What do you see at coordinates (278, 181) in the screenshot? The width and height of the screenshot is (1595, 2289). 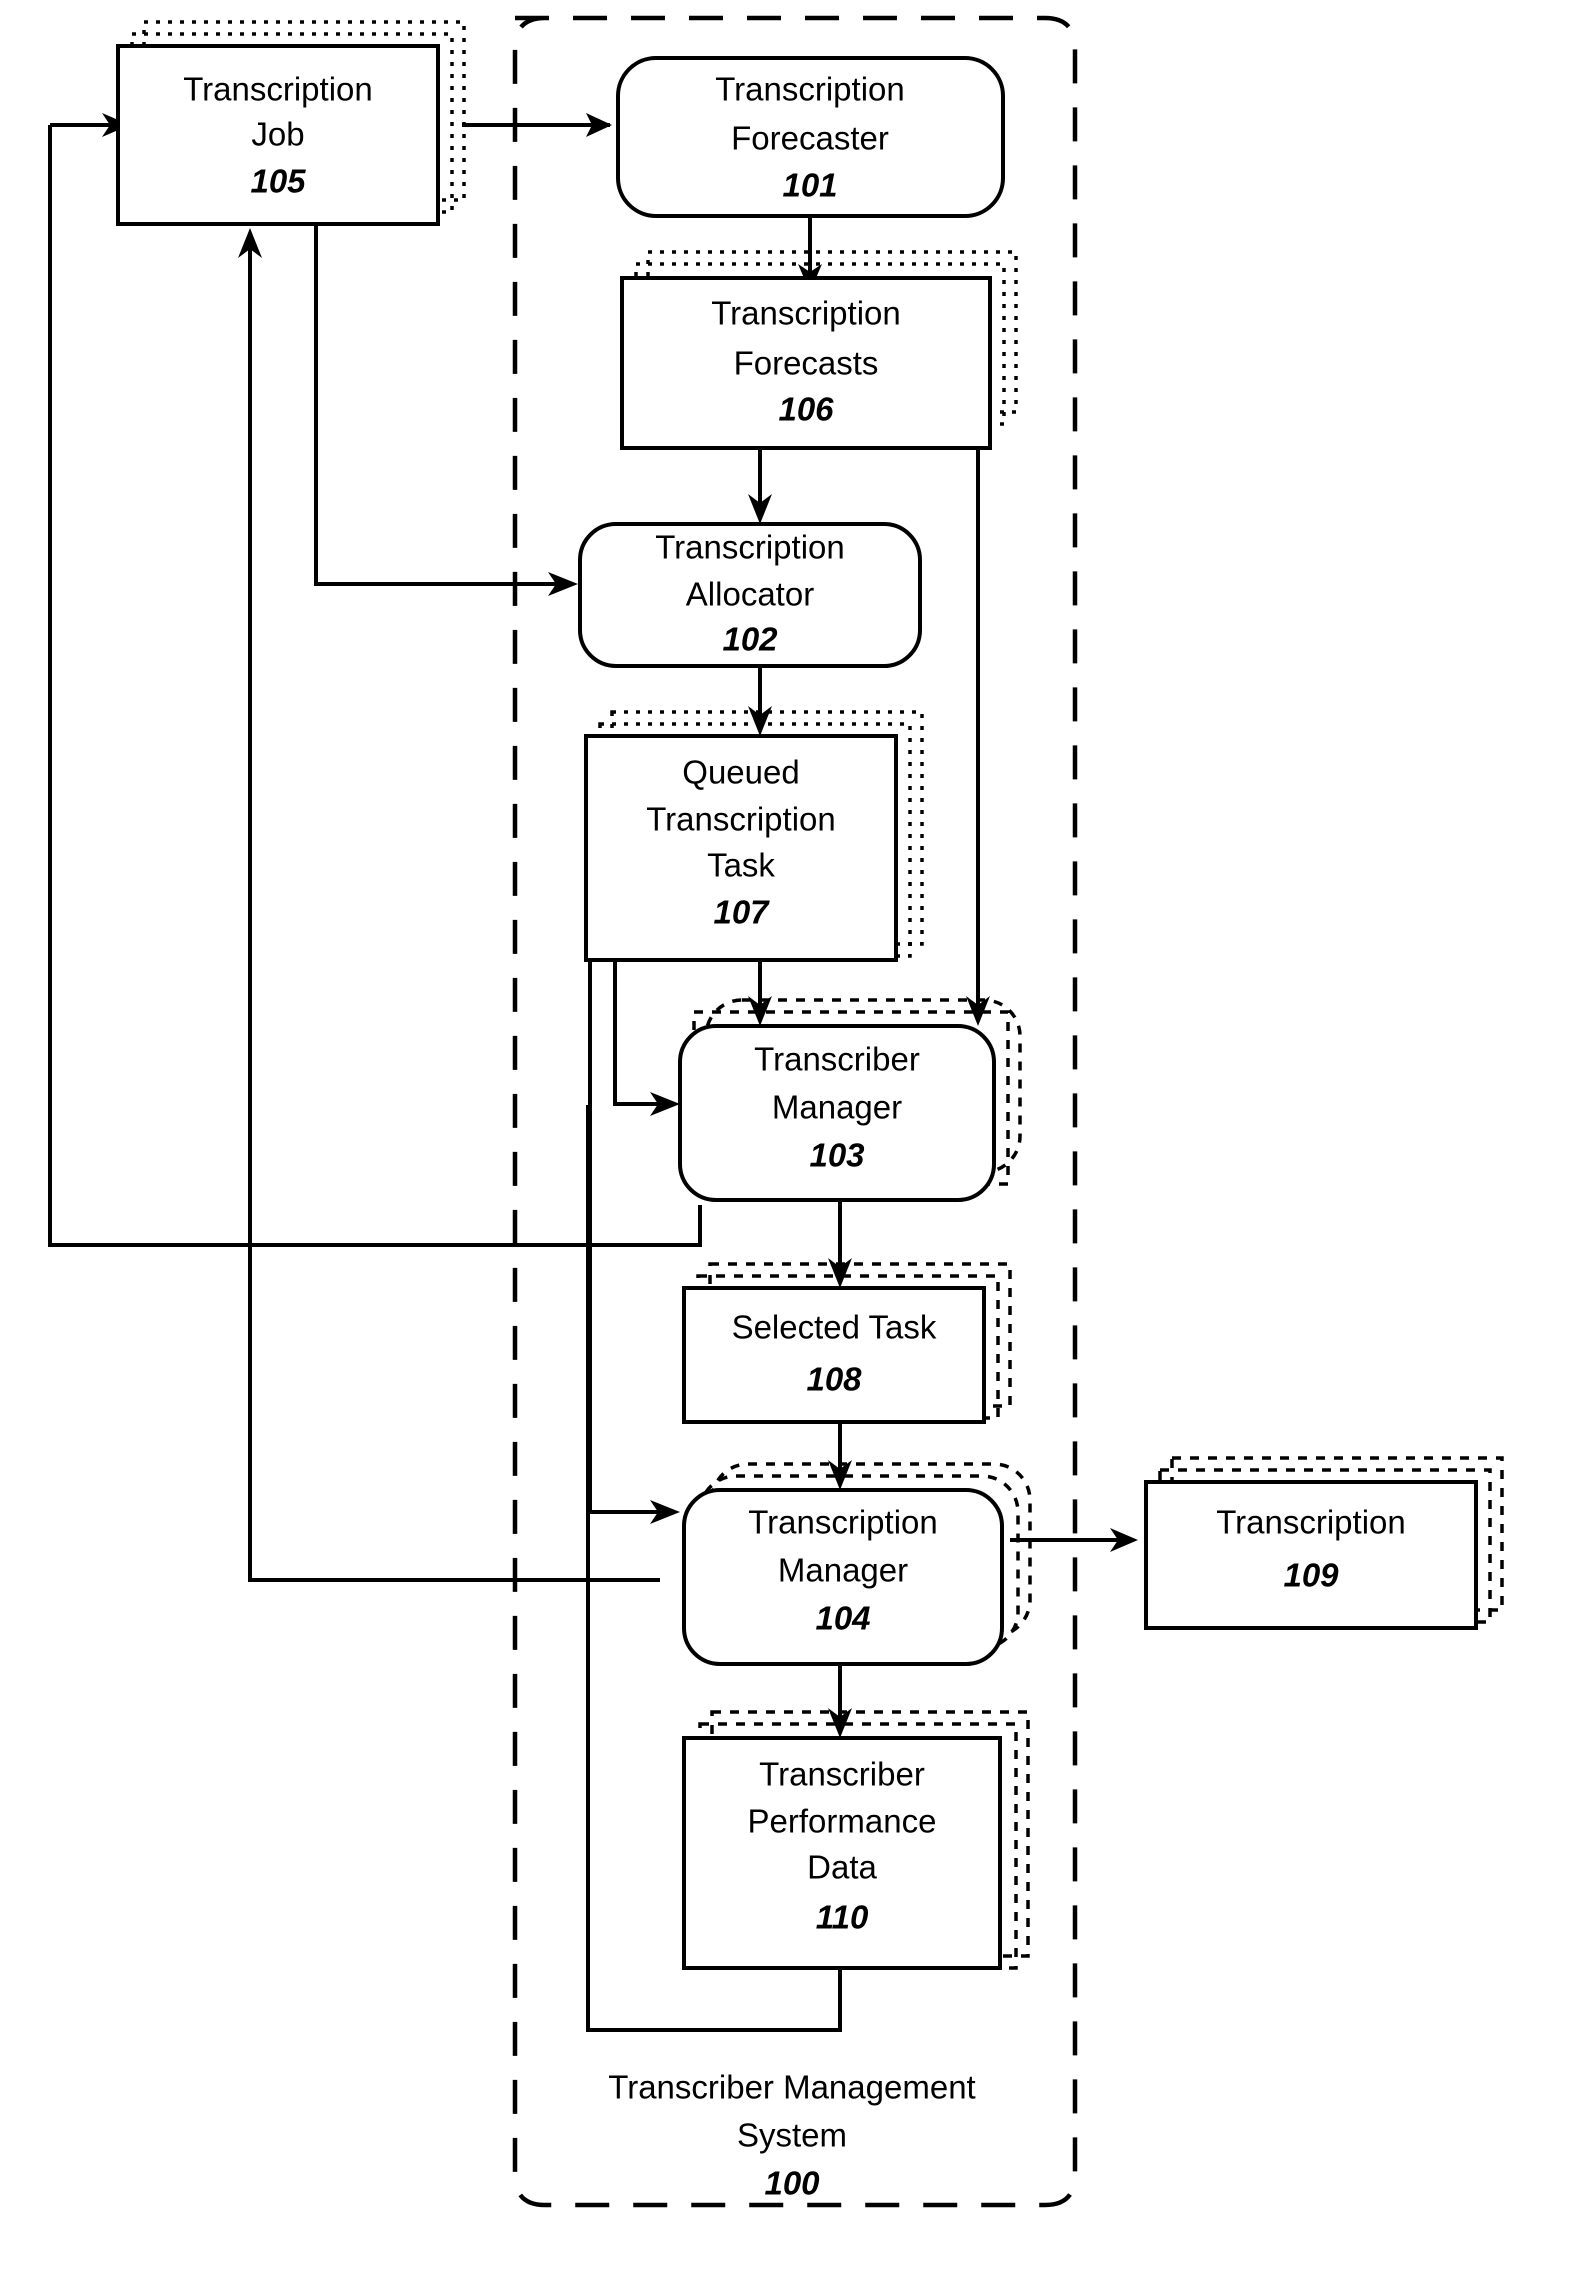 I see `node-105-number: 105` at bounding box center [278, 181].